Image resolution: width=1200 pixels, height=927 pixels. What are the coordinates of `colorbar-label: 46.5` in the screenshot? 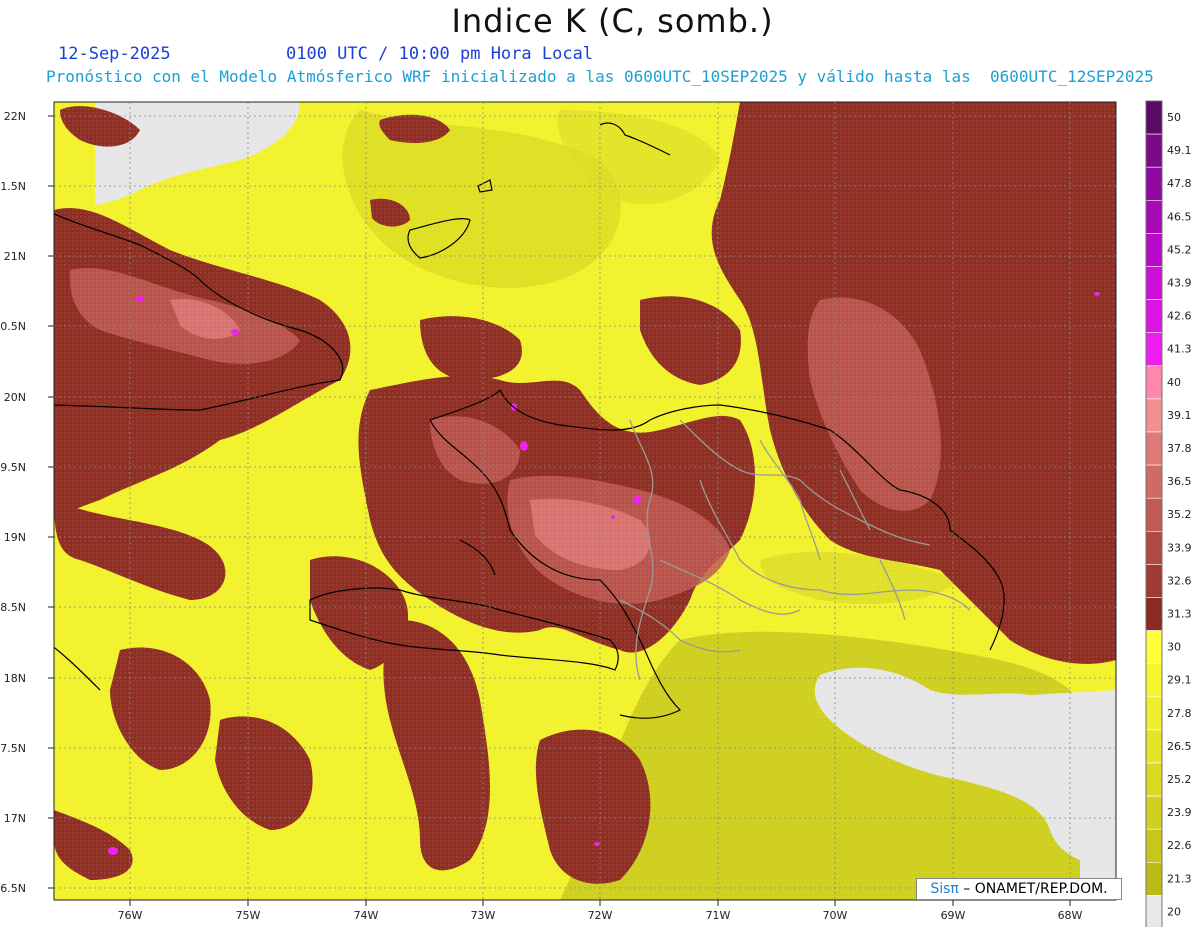 It's located at (1179, 216).